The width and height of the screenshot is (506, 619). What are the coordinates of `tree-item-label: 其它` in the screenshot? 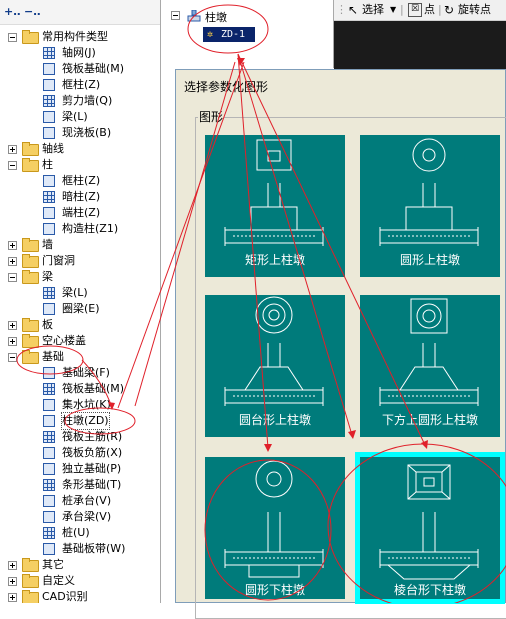 It's located at (53, 564).